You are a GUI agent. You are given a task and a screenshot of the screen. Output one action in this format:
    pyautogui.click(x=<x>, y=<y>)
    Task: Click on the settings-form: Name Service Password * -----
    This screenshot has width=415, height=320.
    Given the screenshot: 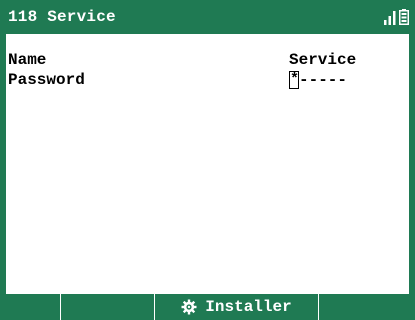 What is the action you would take?
    pyautogui.click(x=206, y=70)
    